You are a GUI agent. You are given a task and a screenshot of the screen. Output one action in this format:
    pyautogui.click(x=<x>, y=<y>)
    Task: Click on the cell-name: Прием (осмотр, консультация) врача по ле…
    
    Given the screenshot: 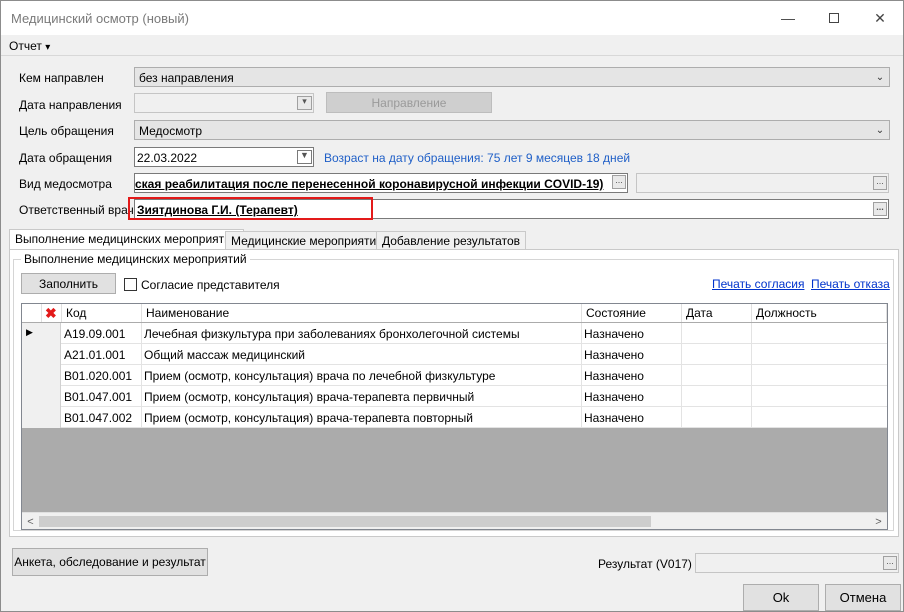 What is the action you would take?
    pyautogui.click(x=362, y=375)
    